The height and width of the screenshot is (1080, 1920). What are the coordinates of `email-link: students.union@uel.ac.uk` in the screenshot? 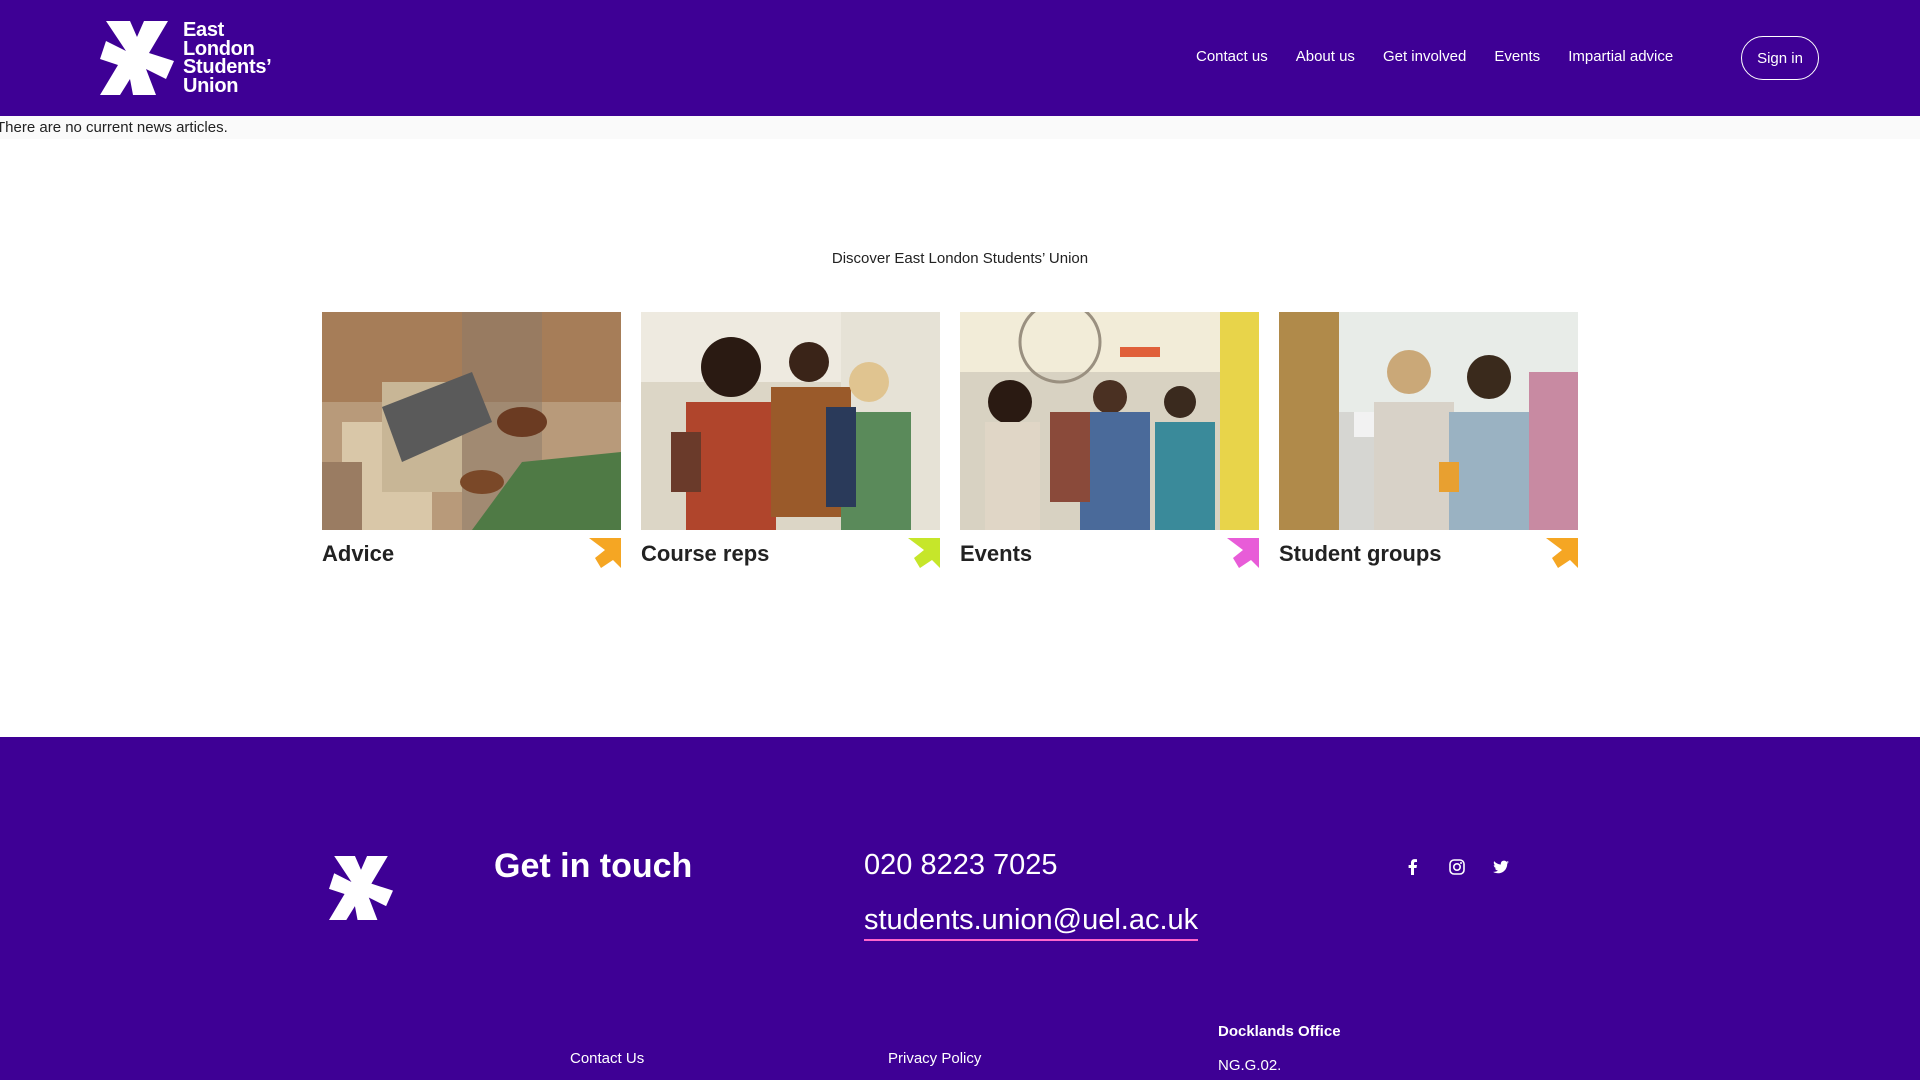 It's located at (1031, 922).